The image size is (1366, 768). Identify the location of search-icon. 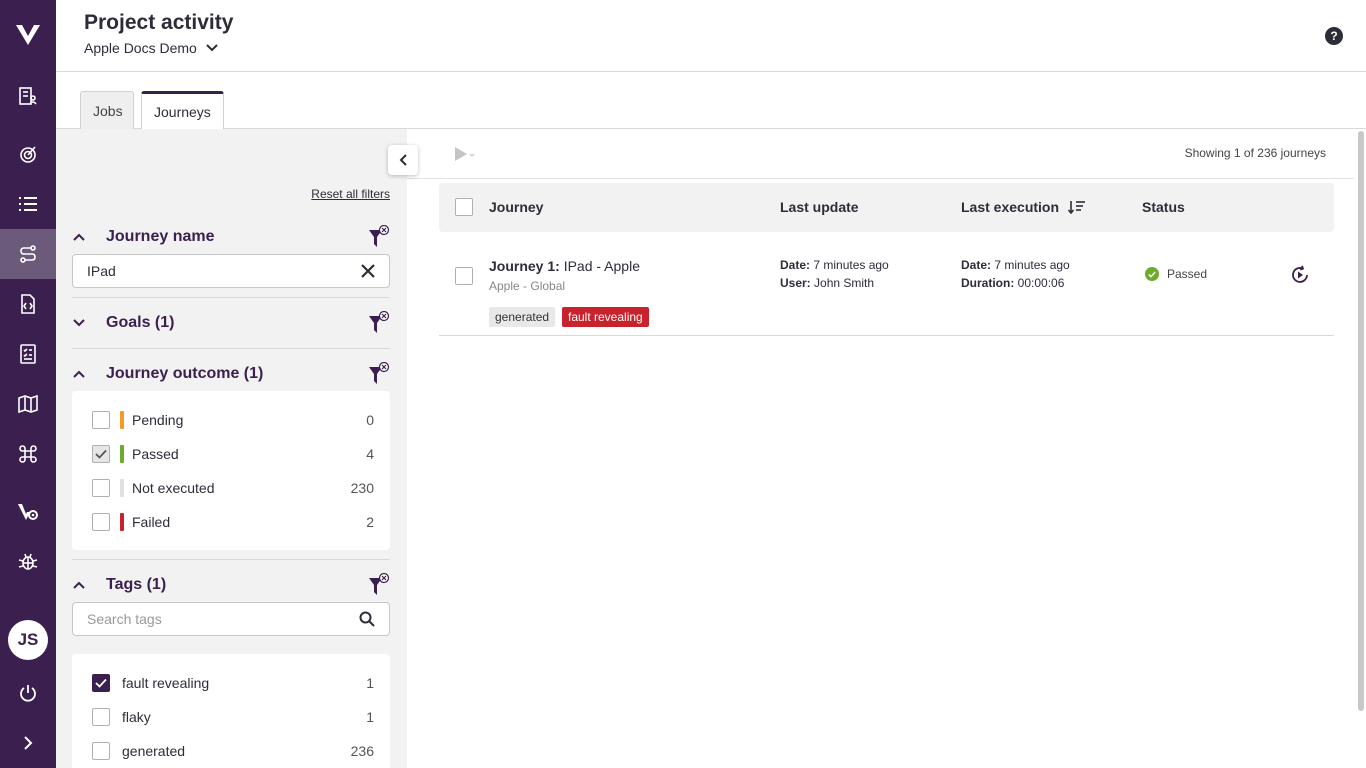
(367, 620).